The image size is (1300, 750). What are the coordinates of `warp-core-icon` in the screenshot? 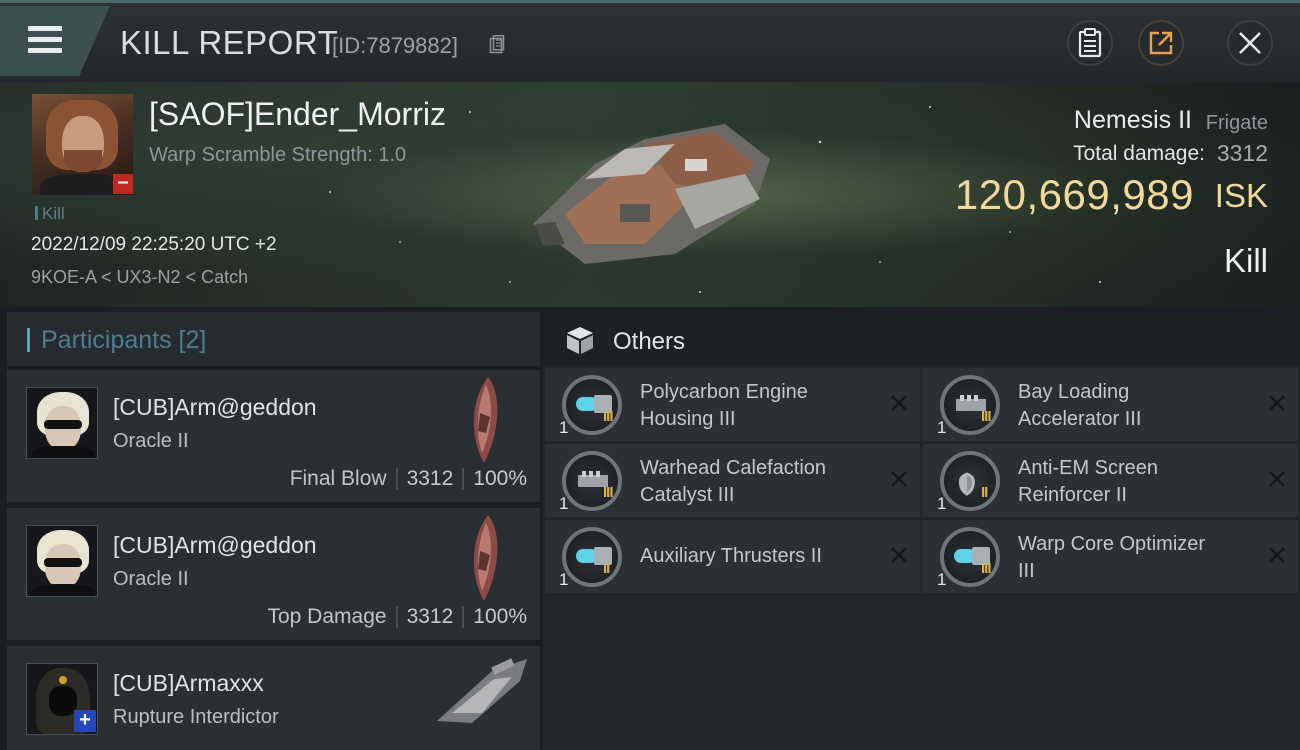 It's located at (970, 557).